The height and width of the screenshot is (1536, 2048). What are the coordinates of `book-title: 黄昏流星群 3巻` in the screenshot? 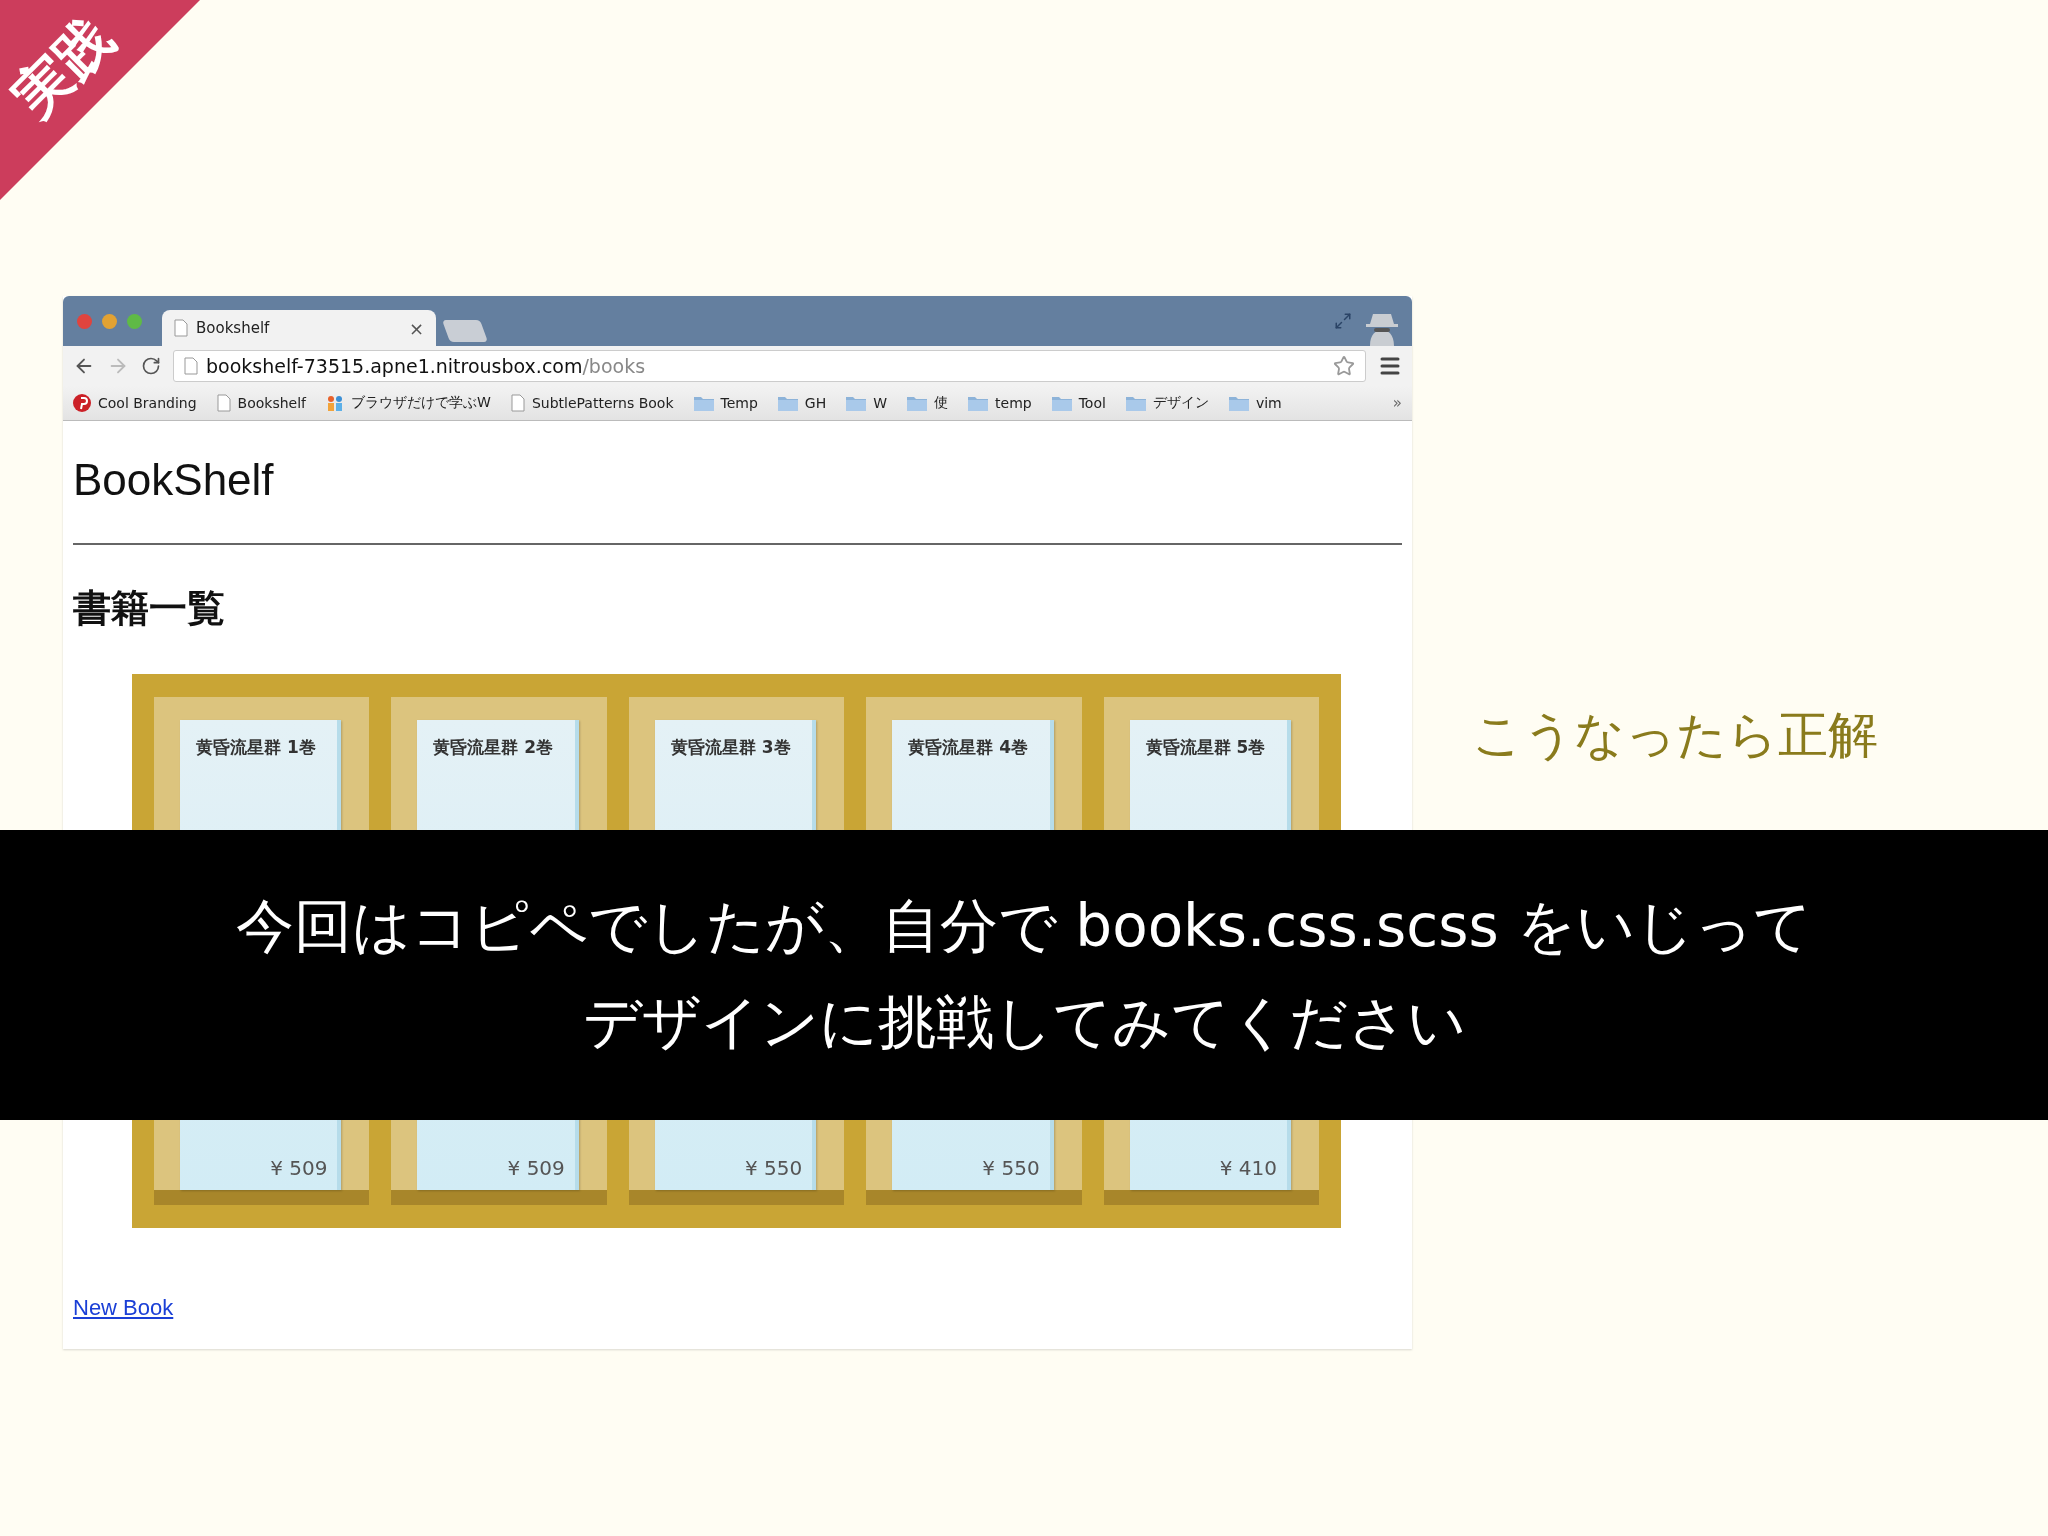 It's located at (731, 747).